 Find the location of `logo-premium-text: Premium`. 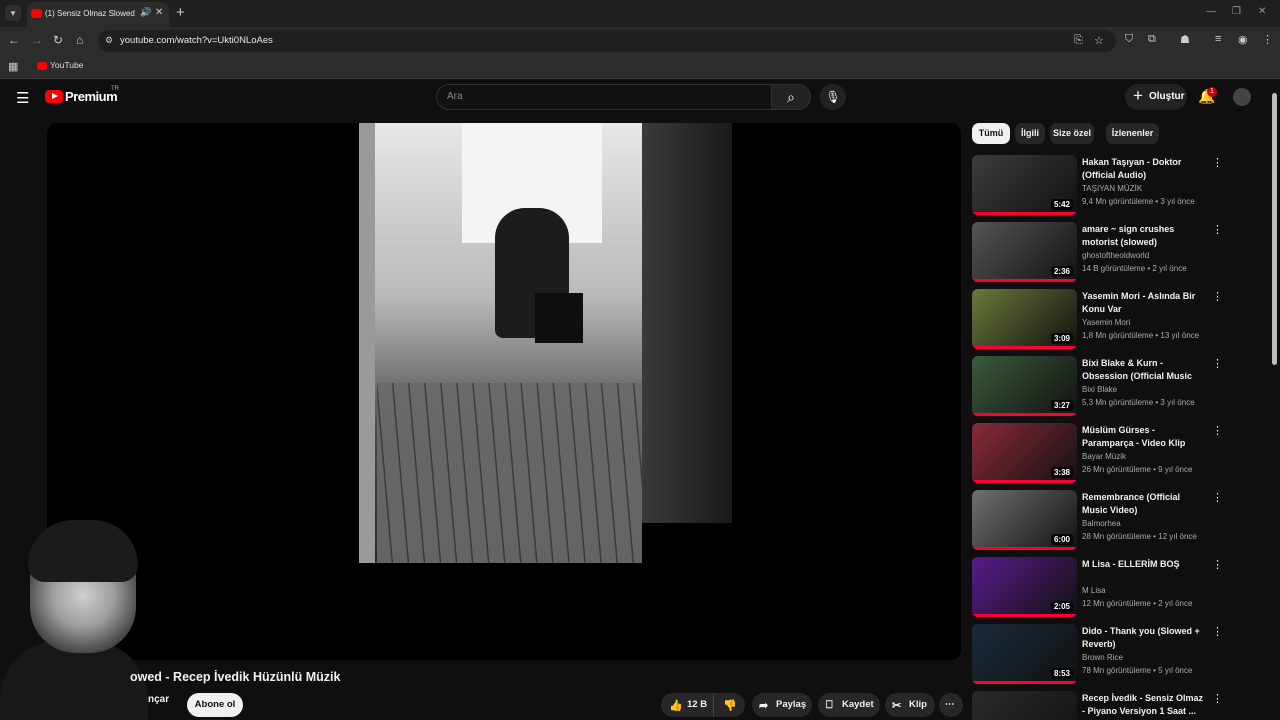

logo-premium-text: Premium is located at coordinates (91, 96).